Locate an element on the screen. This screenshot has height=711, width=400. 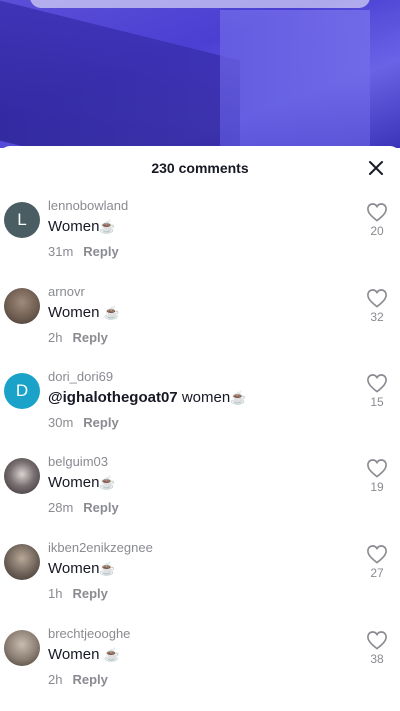
comment-body: women is located at coordinates (206, 397).